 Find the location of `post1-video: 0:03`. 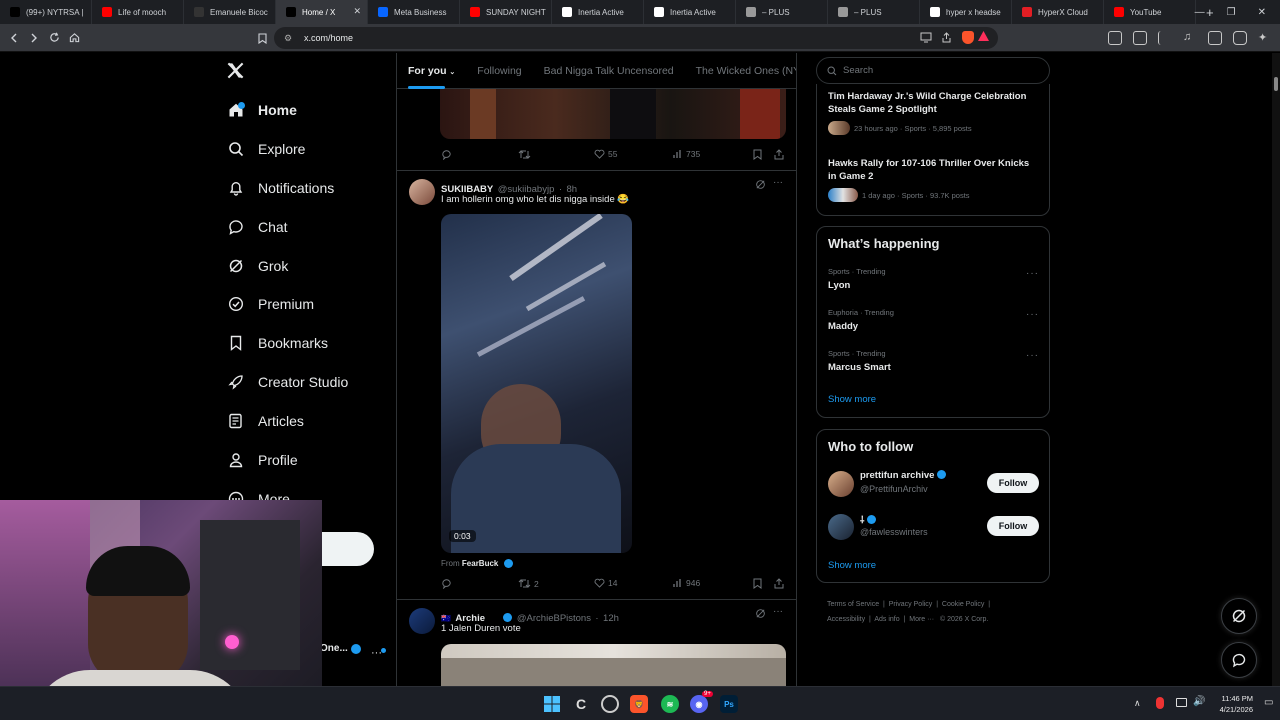

post1-video: 0:03 is located at coordinates (536, 383).